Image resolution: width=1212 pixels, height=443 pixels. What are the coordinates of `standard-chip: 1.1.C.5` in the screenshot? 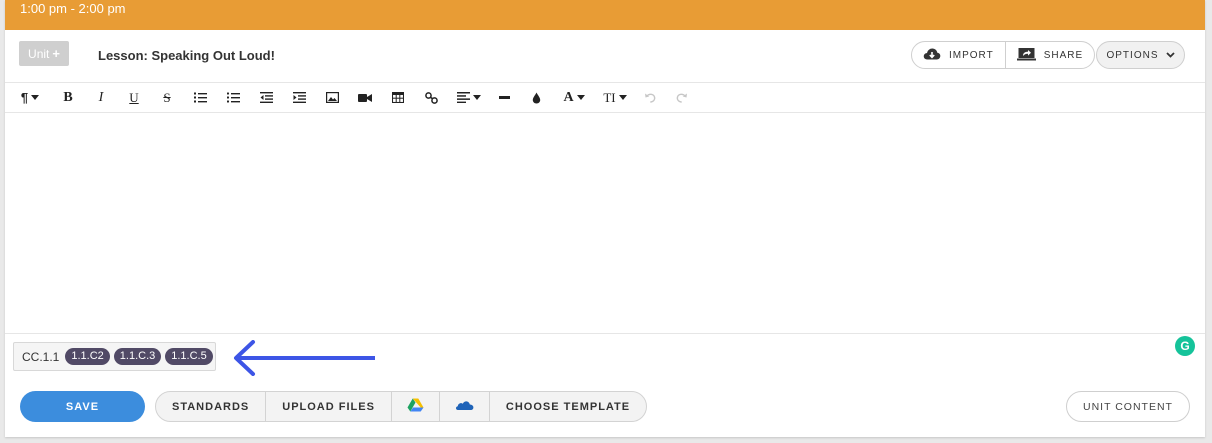 It's located at (189, 356).